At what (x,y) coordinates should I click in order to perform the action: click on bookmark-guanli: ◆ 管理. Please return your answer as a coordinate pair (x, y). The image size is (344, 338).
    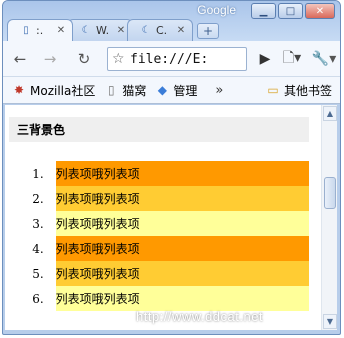
    Looking at the image, I should click on (176, 90).